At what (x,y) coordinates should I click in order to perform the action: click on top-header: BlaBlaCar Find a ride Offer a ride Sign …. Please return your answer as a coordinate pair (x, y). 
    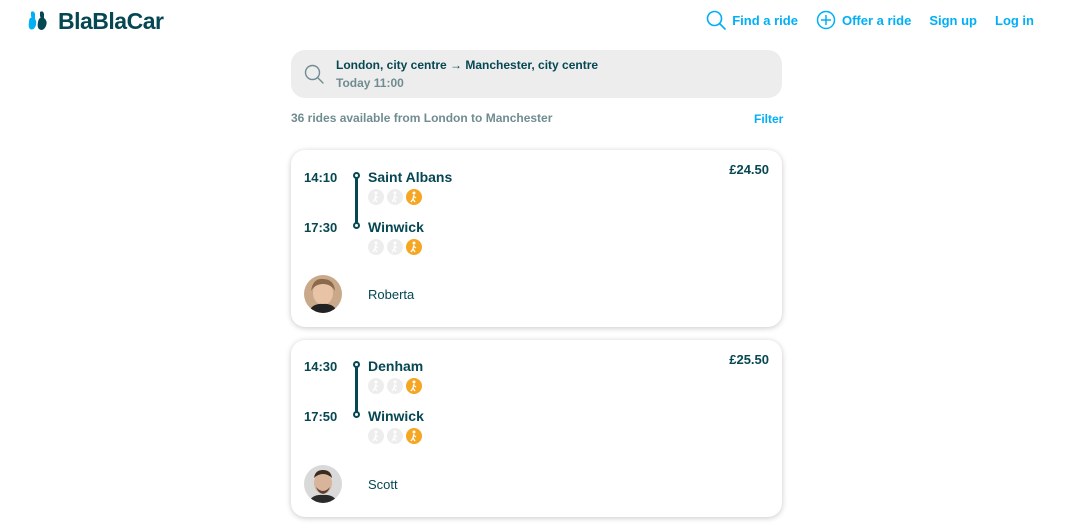
    Looking at the image, I should click on (546, 22).